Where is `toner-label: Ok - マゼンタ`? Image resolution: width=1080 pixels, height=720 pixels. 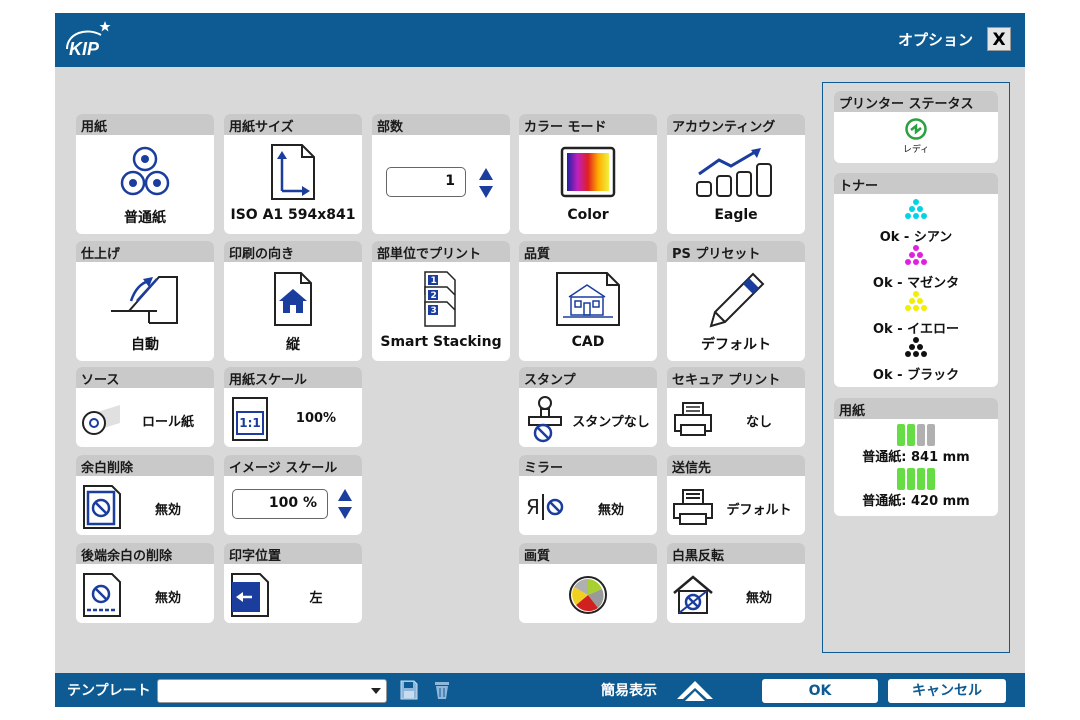
toner-label: Ok - マゼンタ is located at coordinates (916, 283).